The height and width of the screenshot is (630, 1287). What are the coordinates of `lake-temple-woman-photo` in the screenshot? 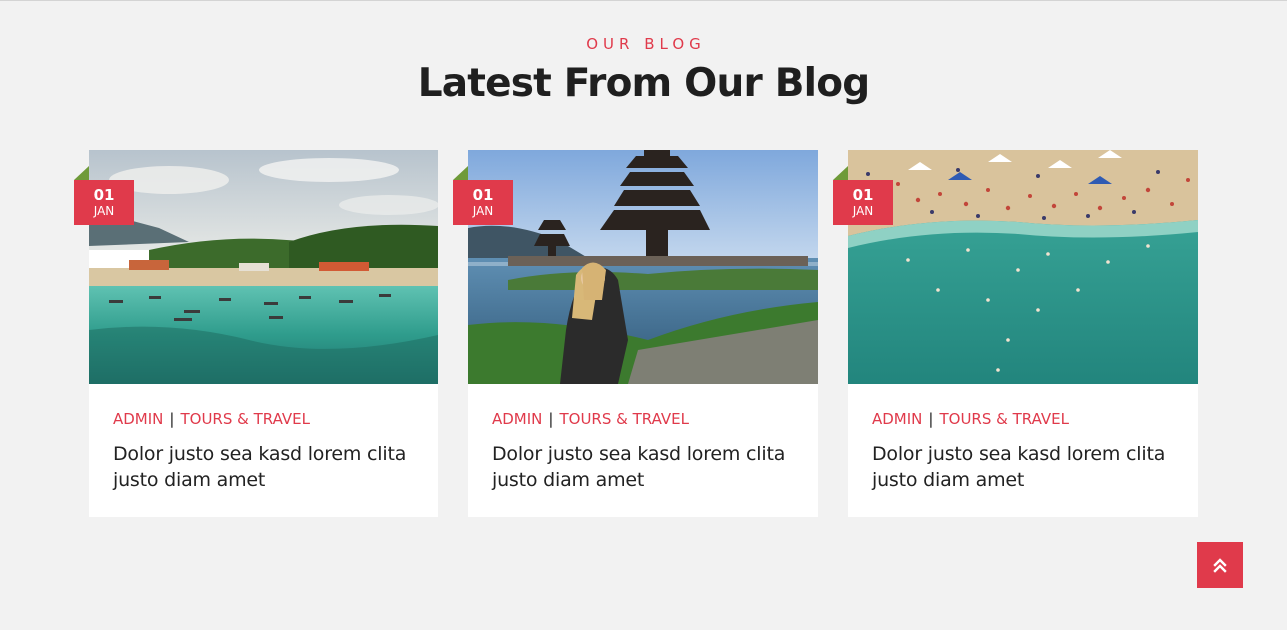 It's located at (643, 267).